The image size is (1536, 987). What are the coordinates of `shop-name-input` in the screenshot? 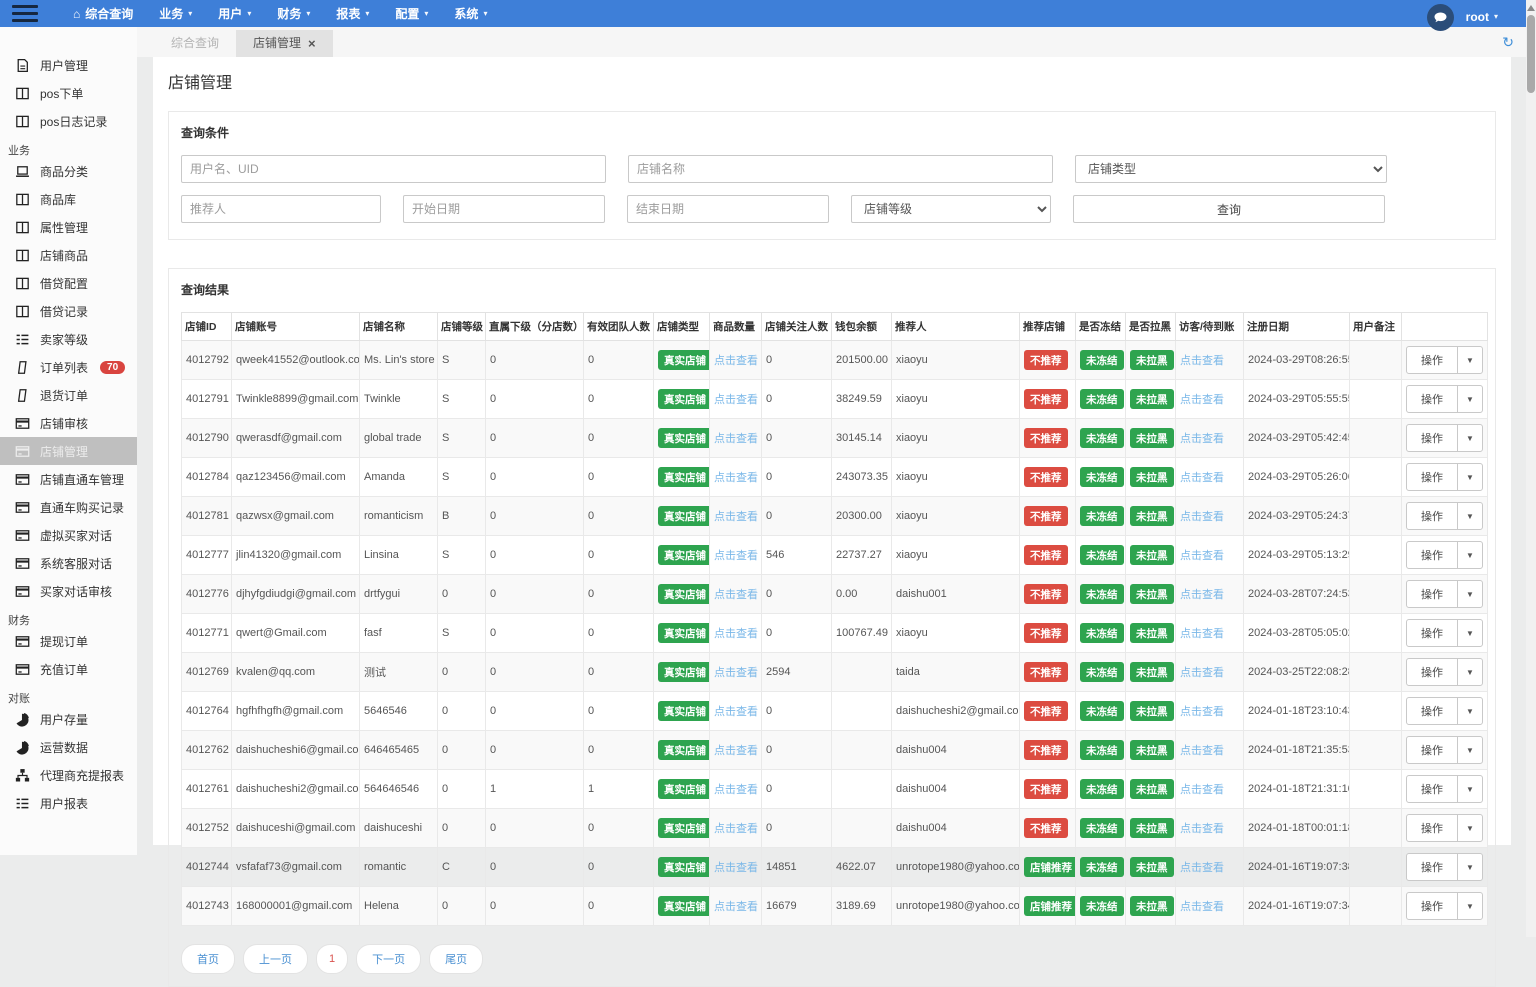 It's located at (840, 169).